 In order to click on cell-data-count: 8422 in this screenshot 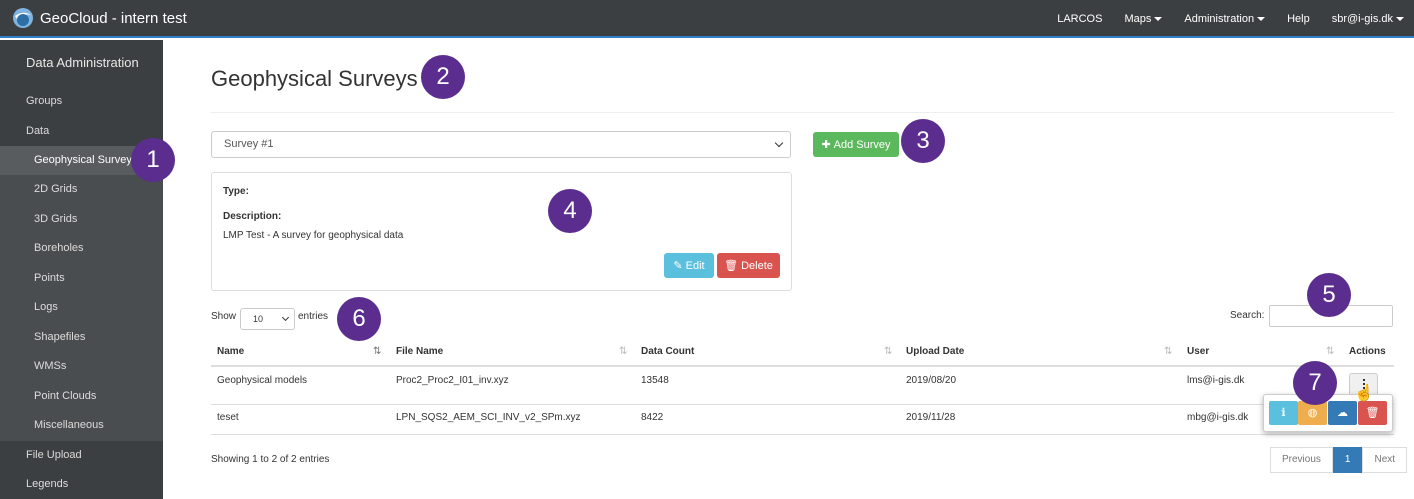, I will do `click(652, 417)`.